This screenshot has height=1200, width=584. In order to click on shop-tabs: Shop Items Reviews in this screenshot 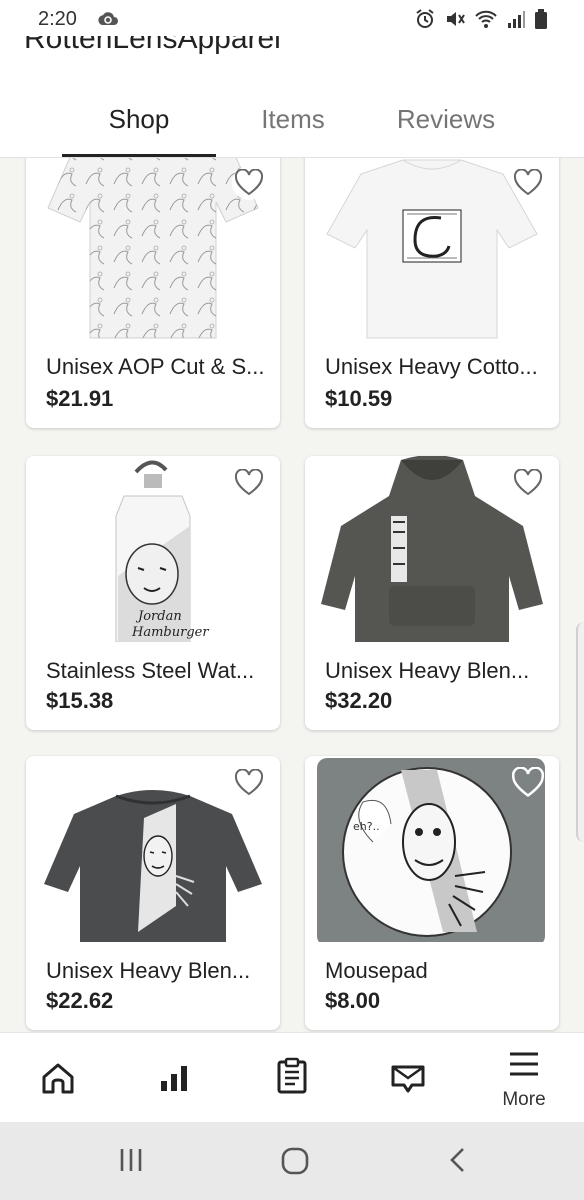, I will do `click(292, 126)`.